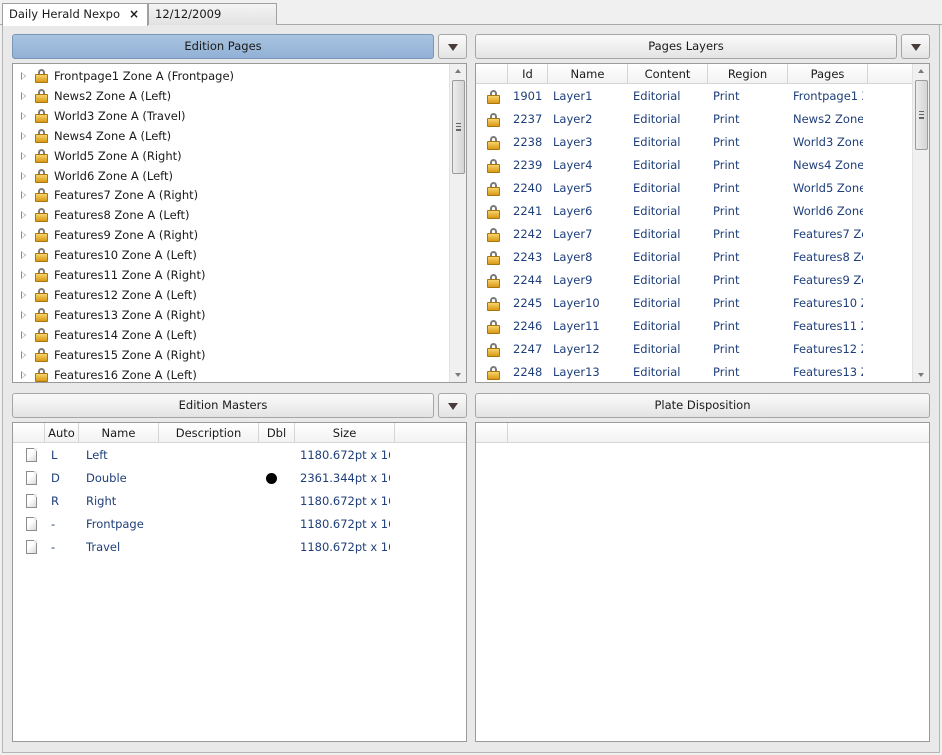 The height and width of the screenshot is (755, 942). Describe the element at coordinates (231, 215) in the screenshot. I see `tree-item: Features8 Zone A (Left)` at that location.